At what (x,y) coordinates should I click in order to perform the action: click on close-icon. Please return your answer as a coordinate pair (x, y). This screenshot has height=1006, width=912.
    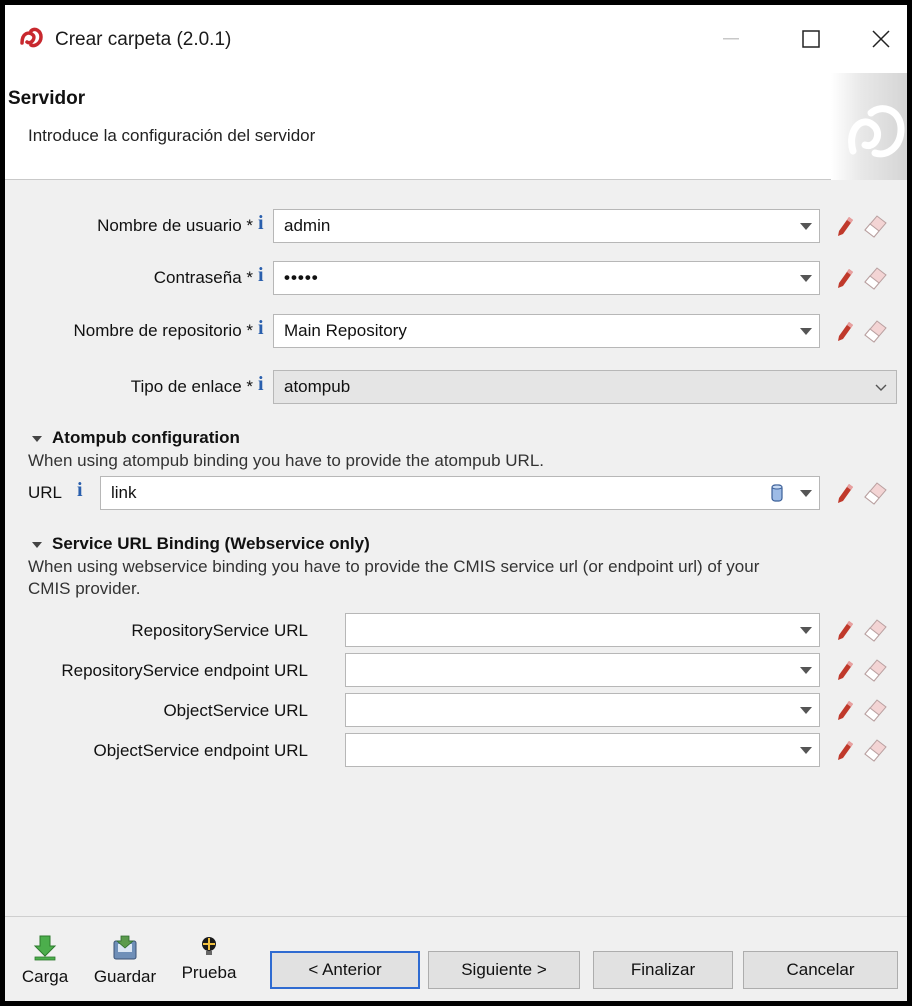
    Looking at the image, I should click on (881, 39).